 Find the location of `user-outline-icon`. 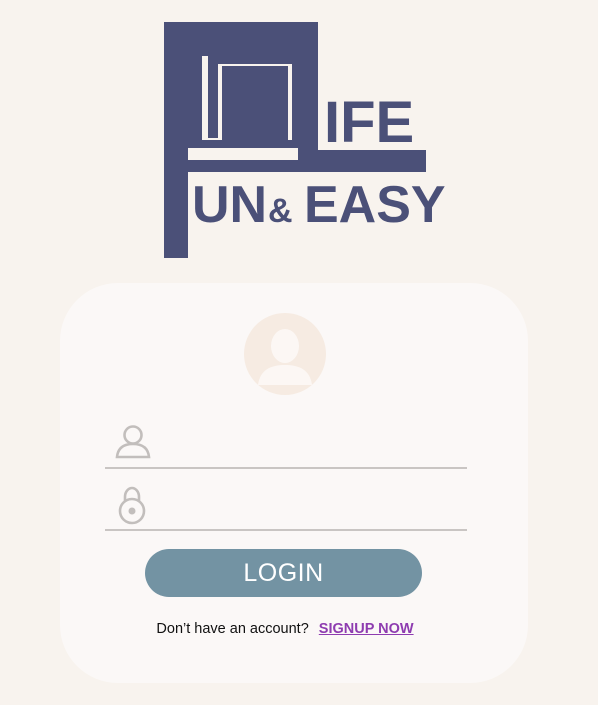

user-outline-icon is located at coordinates (133, 442).